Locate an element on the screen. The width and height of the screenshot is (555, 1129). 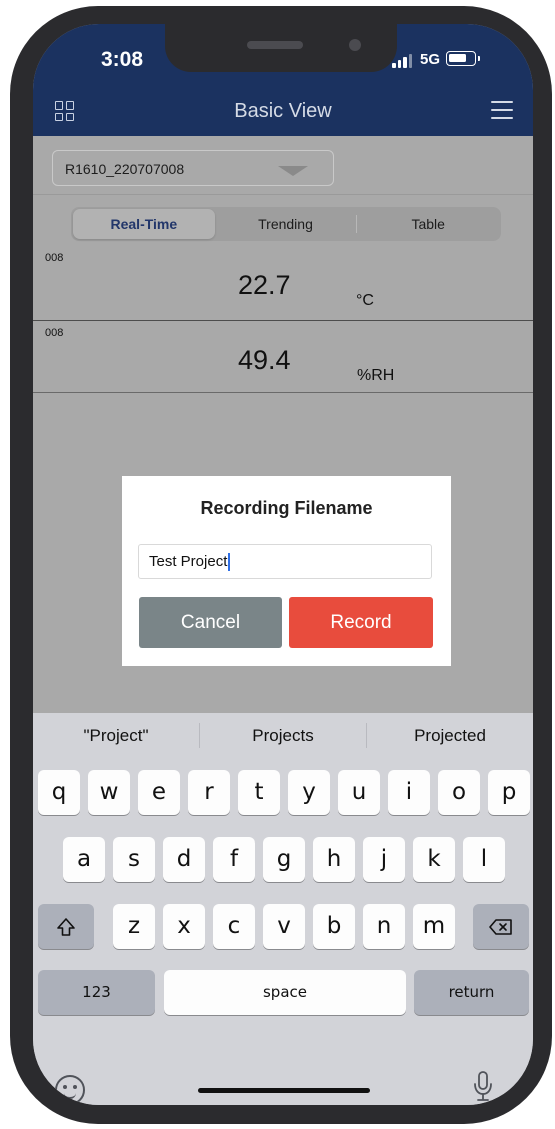
page-title: Basic View is located at coordinates (283, 111).